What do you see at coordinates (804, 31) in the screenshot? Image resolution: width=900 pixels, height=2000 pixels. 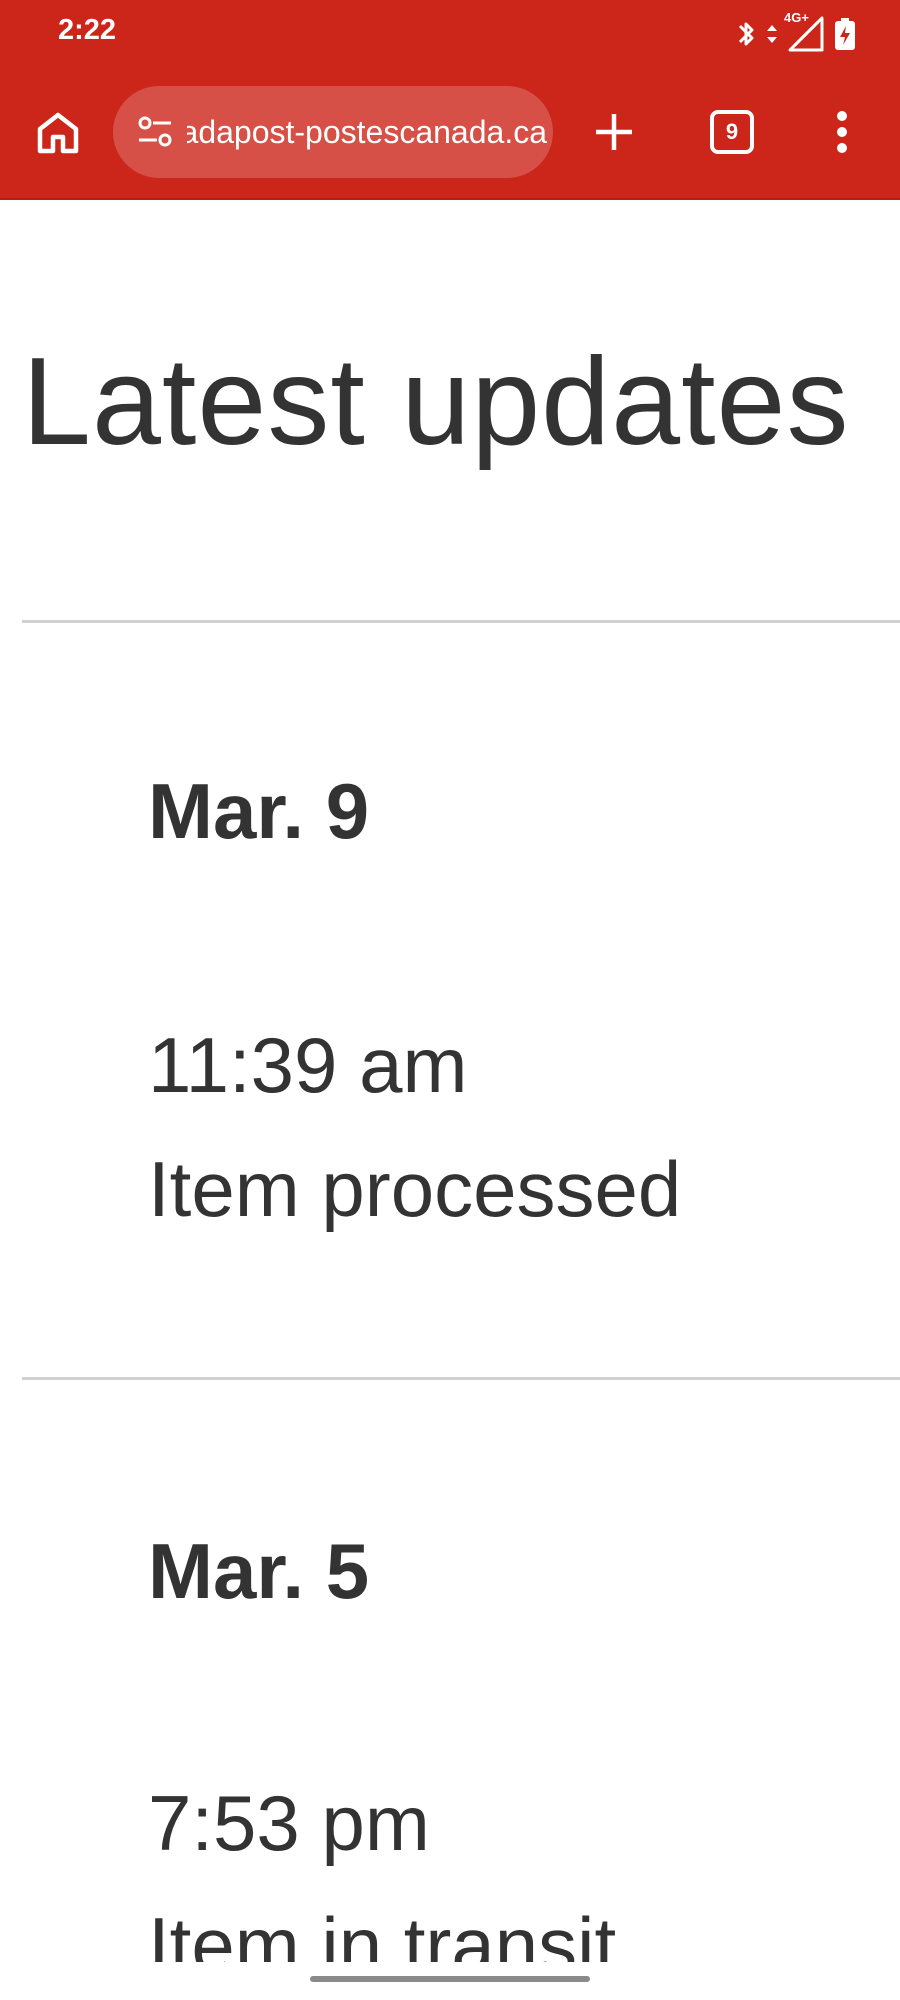 I see `signal-icon: 4G+` at bounding box center [804, 31].